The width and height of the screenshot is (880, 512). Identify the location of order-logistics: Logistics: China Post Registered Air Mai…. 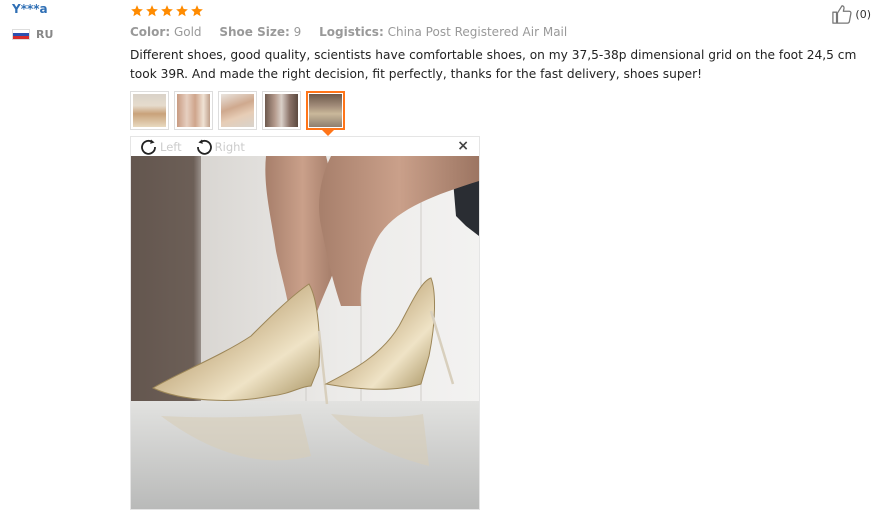
(443, 32).